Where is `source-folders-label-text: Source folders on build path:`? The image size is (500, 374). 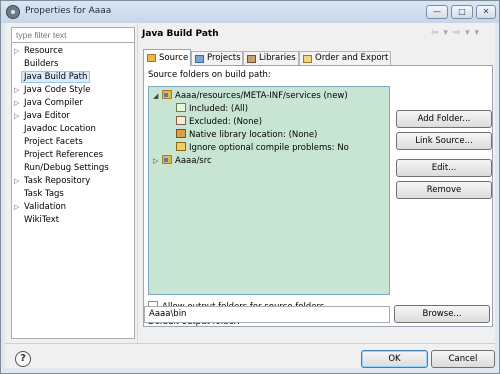
source-folders-label-text: Source folders on build path: is located at coordinates (209, 75).